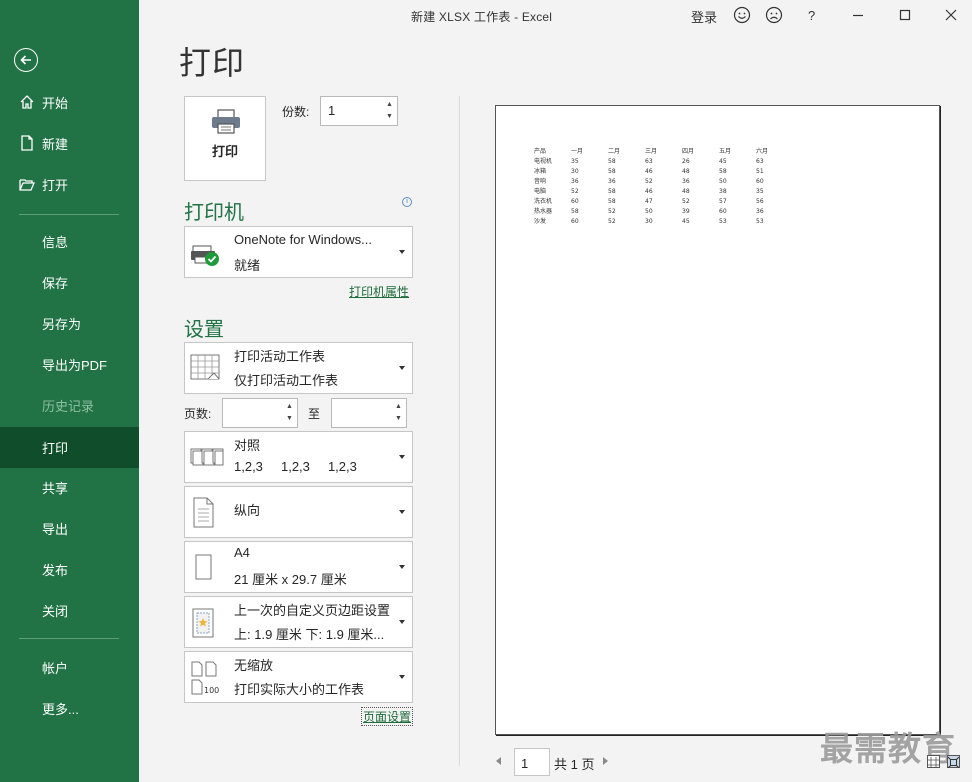  Describe the element at coordinates (540, 151) in the screenshot. I see `table-cell: 产品` at that location.